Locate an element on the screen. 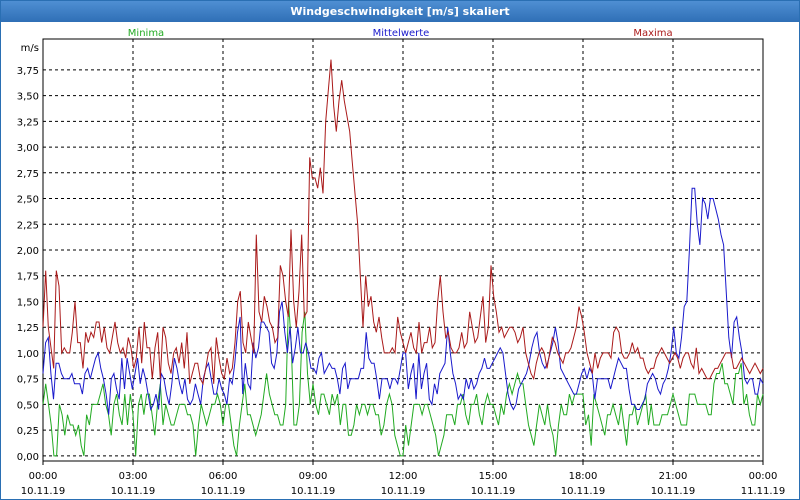 This screenshot has width=800, height=500. y-tick-label: 0,00 is located at coordinates (28, 457).